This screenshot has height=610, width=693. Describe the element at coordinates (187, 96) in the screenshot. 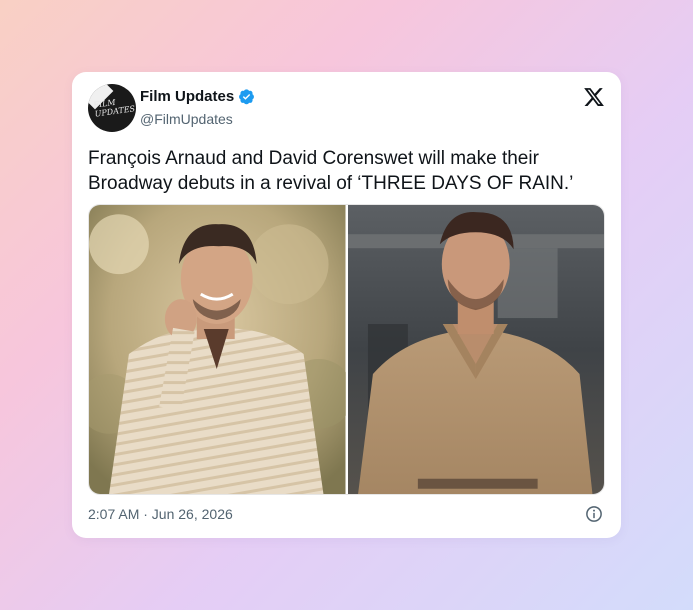

I see `display-name: Film Updates` at that location.